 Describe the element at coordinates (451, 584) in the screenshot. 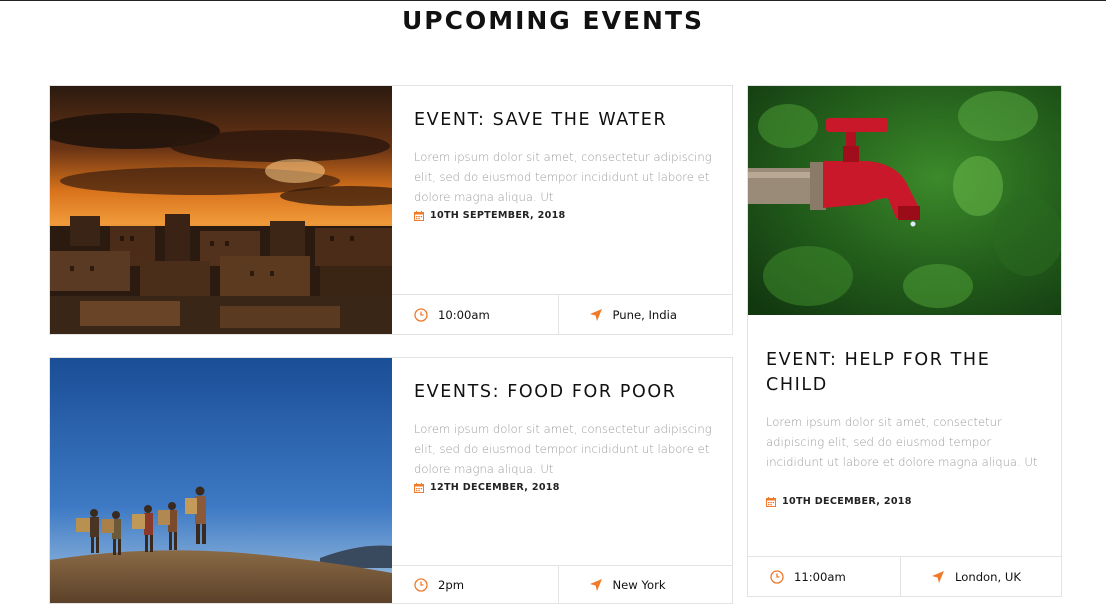

I see `event-time-text: 2pm` at that location.